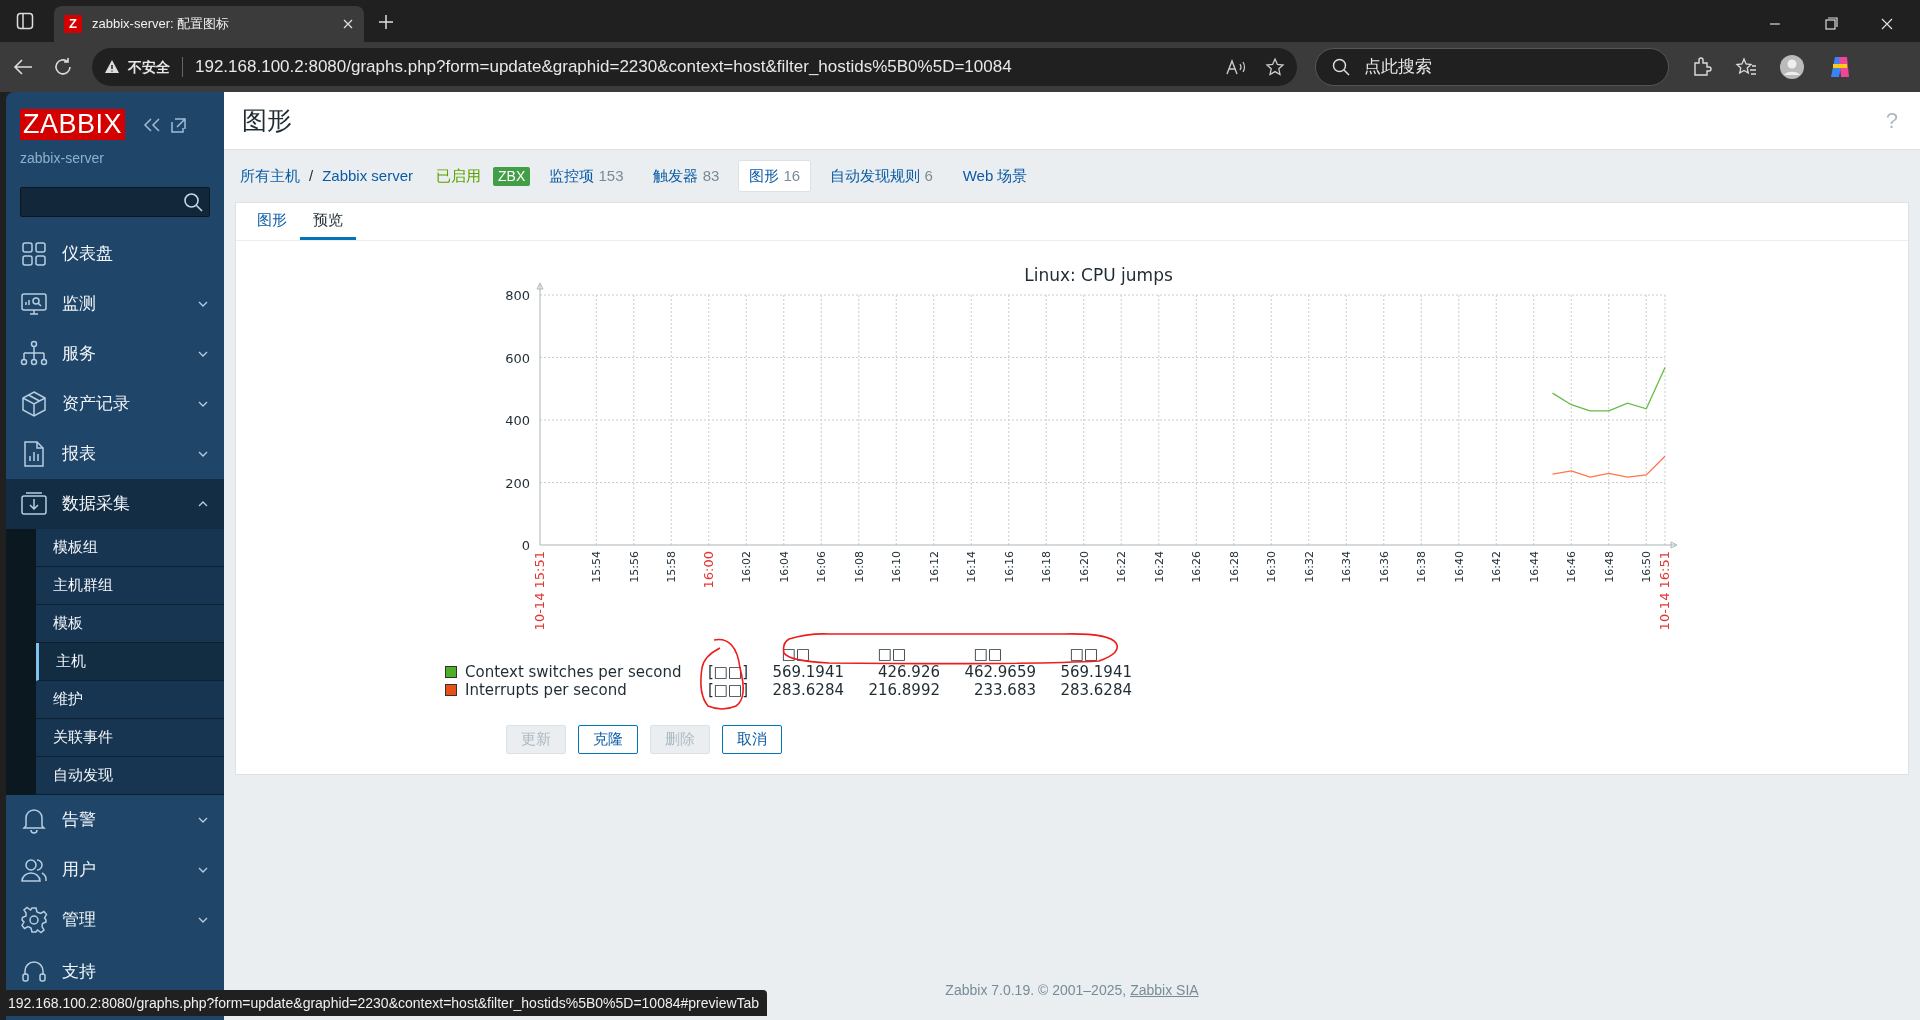  I want to click on legend-value: 462.9659, so click(999, 672).